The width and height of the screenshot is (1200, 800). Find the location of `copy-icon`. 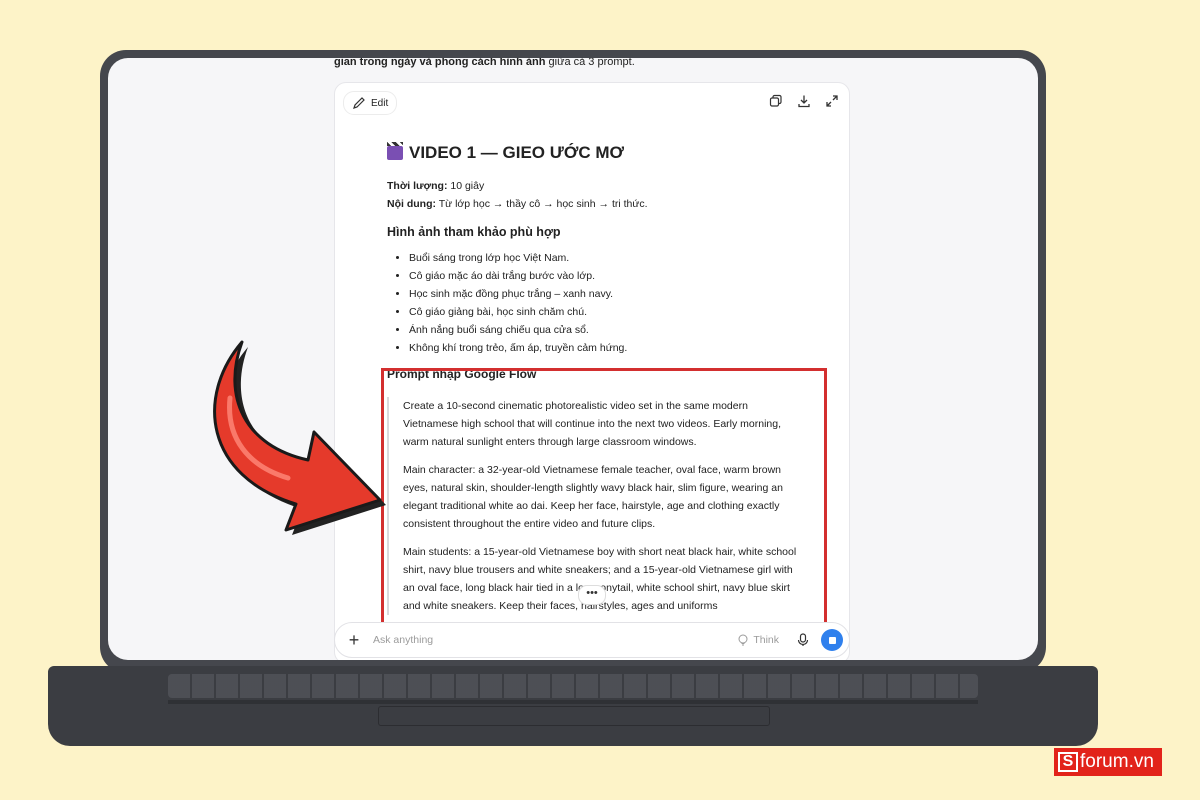

copy-icon is located at coordinates (776, 101).